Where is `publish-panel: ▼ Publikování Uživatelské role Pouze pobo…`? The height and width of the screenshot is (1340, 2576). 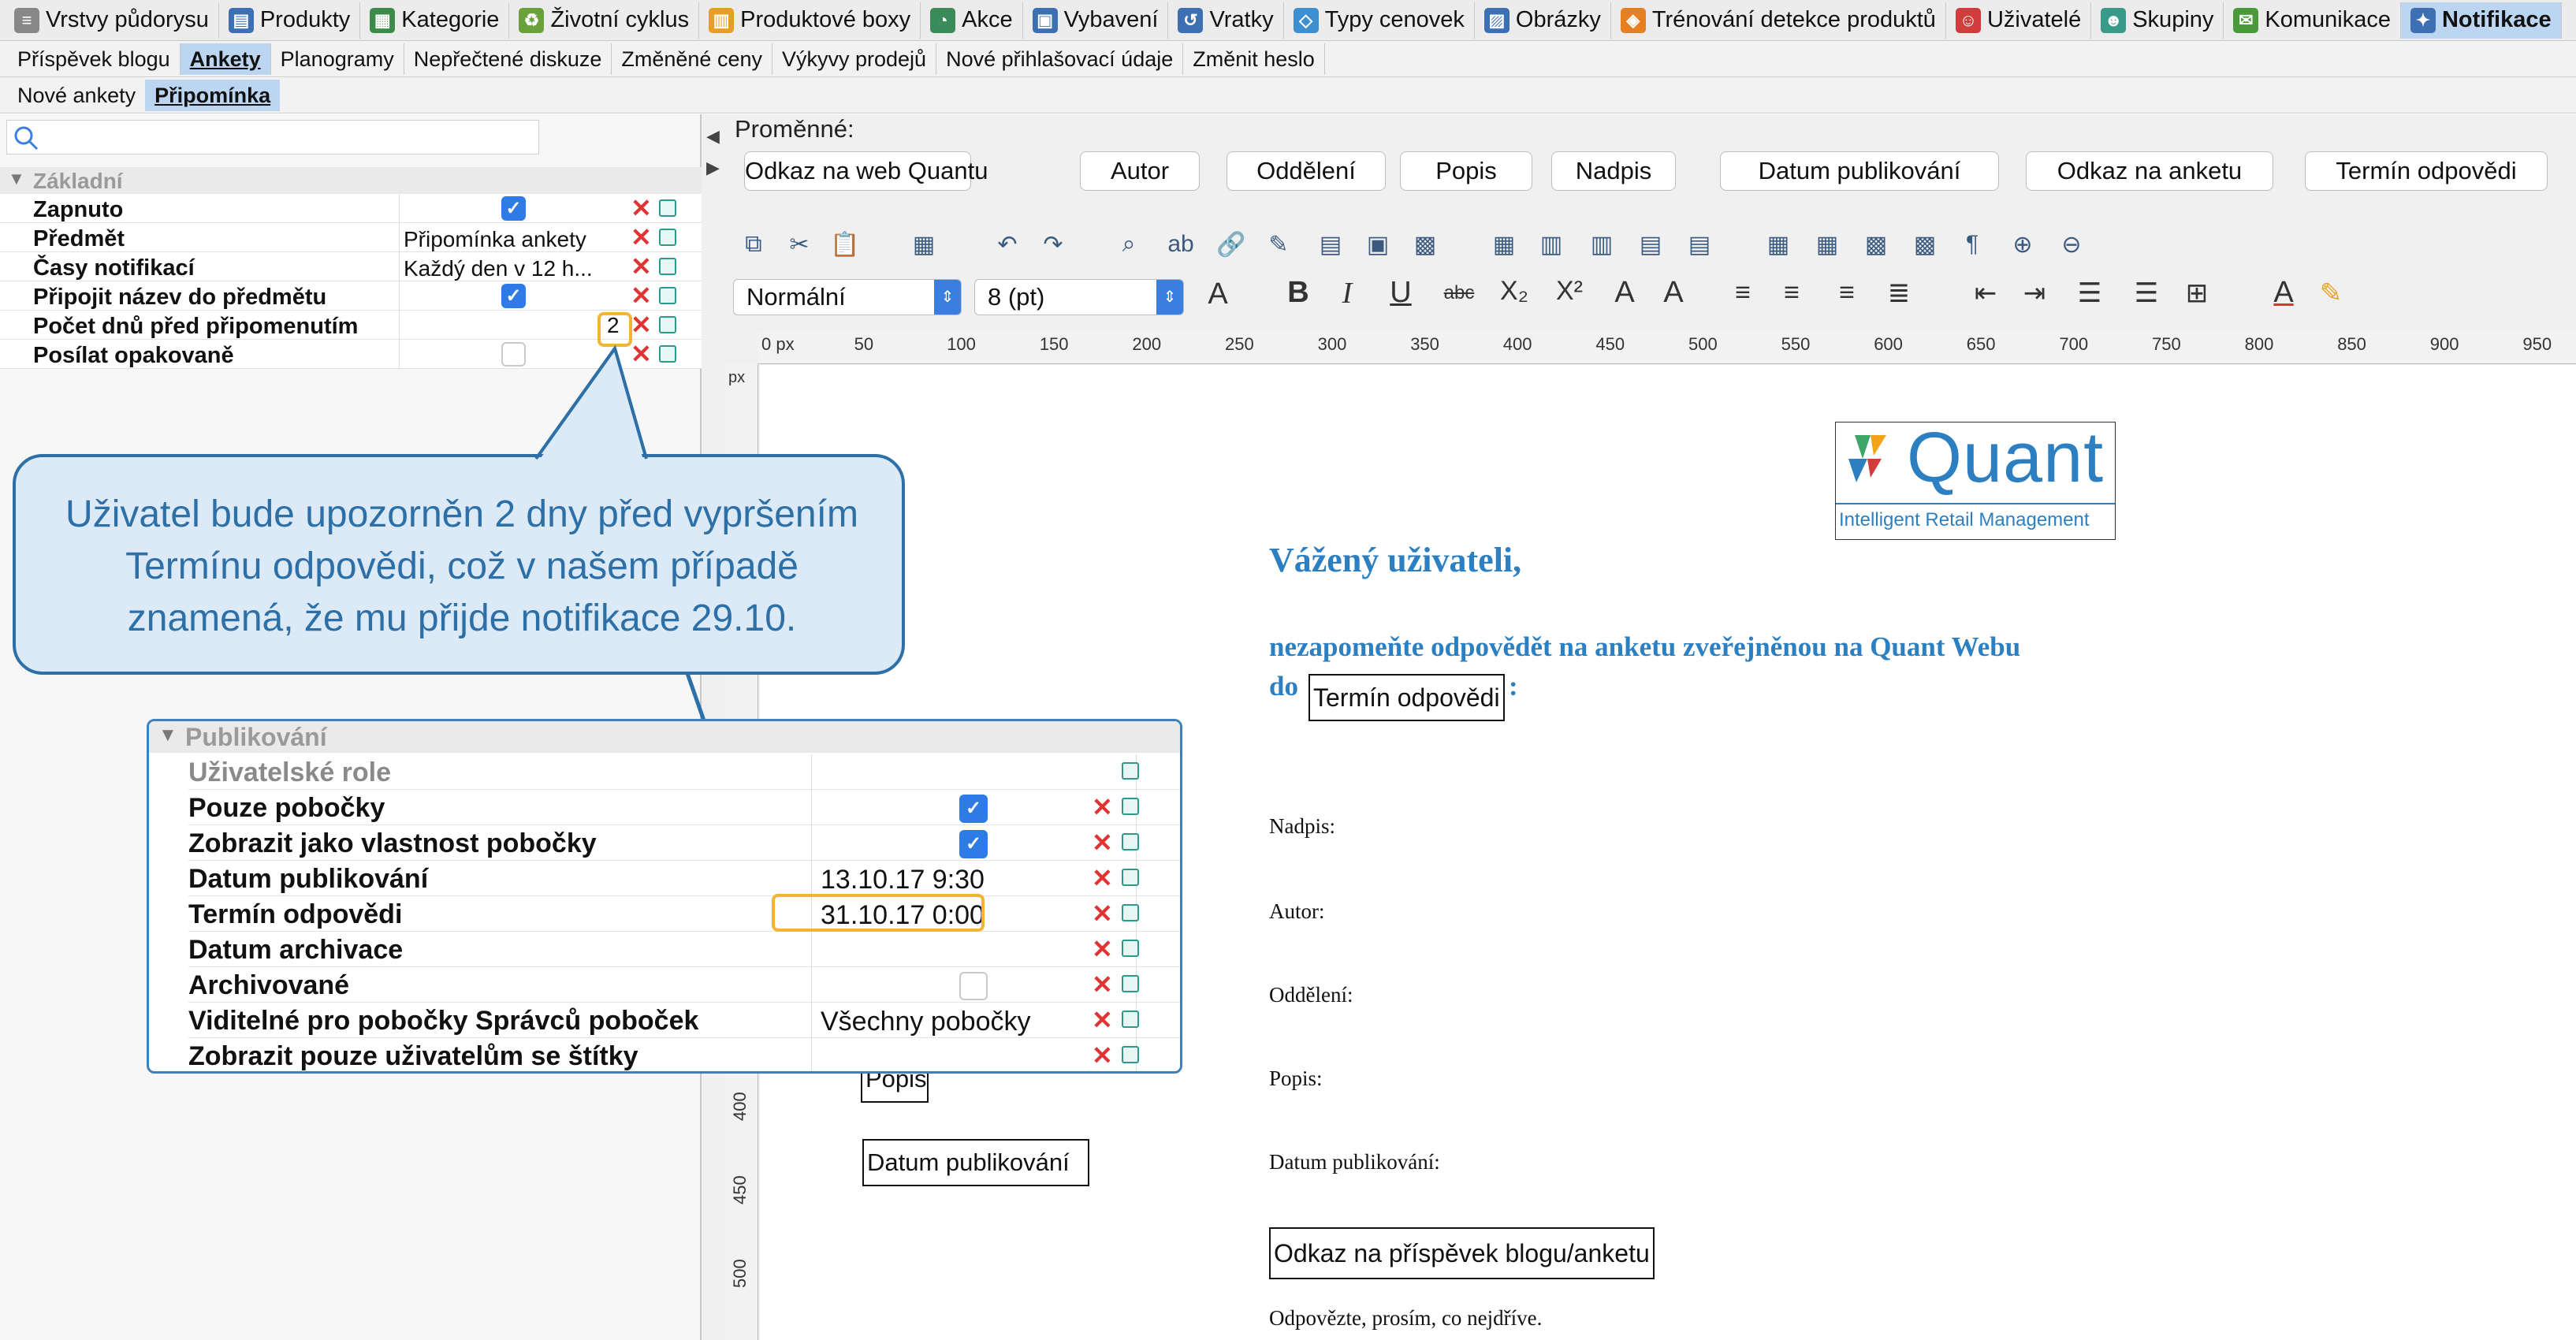
publish-panel: ▼ Publikování Uživatelské role Pouze pobo… is located at coordinates (664, 897).